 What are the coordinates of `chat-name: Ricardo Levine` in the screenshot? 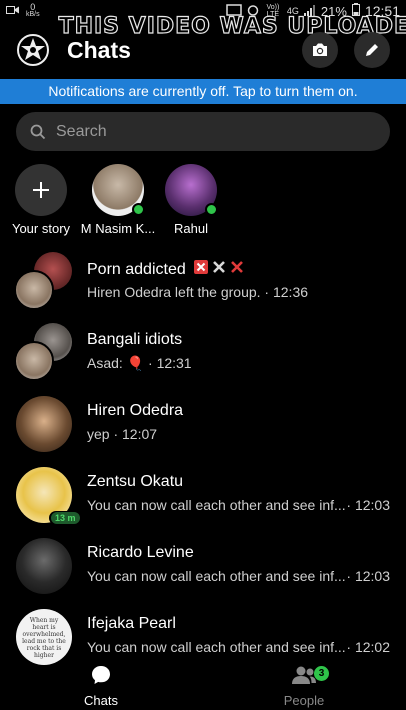 It's located at (140, 552).